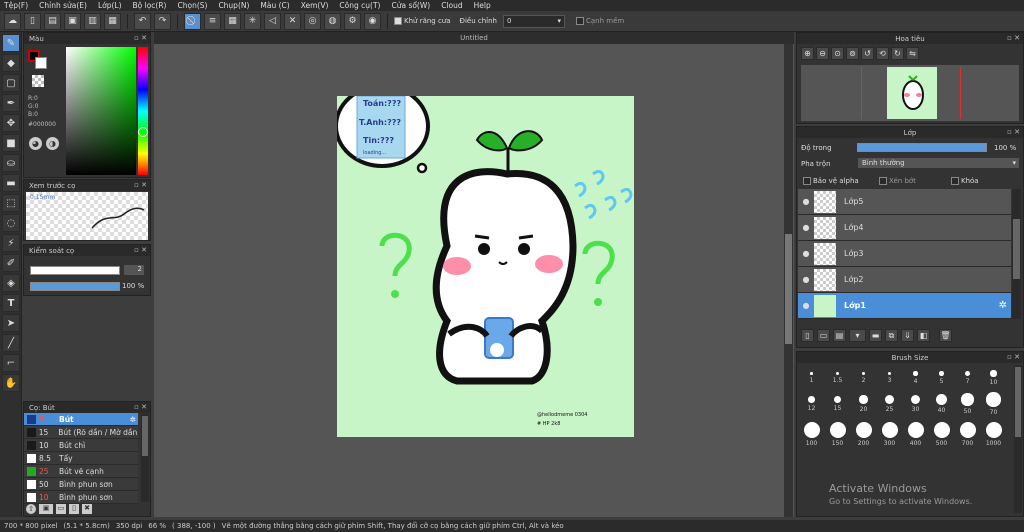 This screenshot has height=532, width=1024. Describe the element at coordinates (867, 53) in the screenshot. I see `rotate-left-icon: ↺` at that location.